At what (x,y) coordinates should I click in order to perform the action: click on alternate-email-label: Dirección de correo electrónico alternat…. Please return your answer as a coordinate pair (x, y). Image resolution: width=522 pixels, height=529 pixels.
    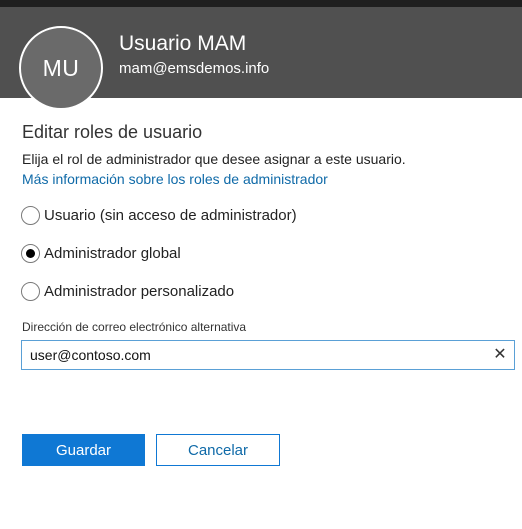
    Looking at the image, I should click on (134, 327).